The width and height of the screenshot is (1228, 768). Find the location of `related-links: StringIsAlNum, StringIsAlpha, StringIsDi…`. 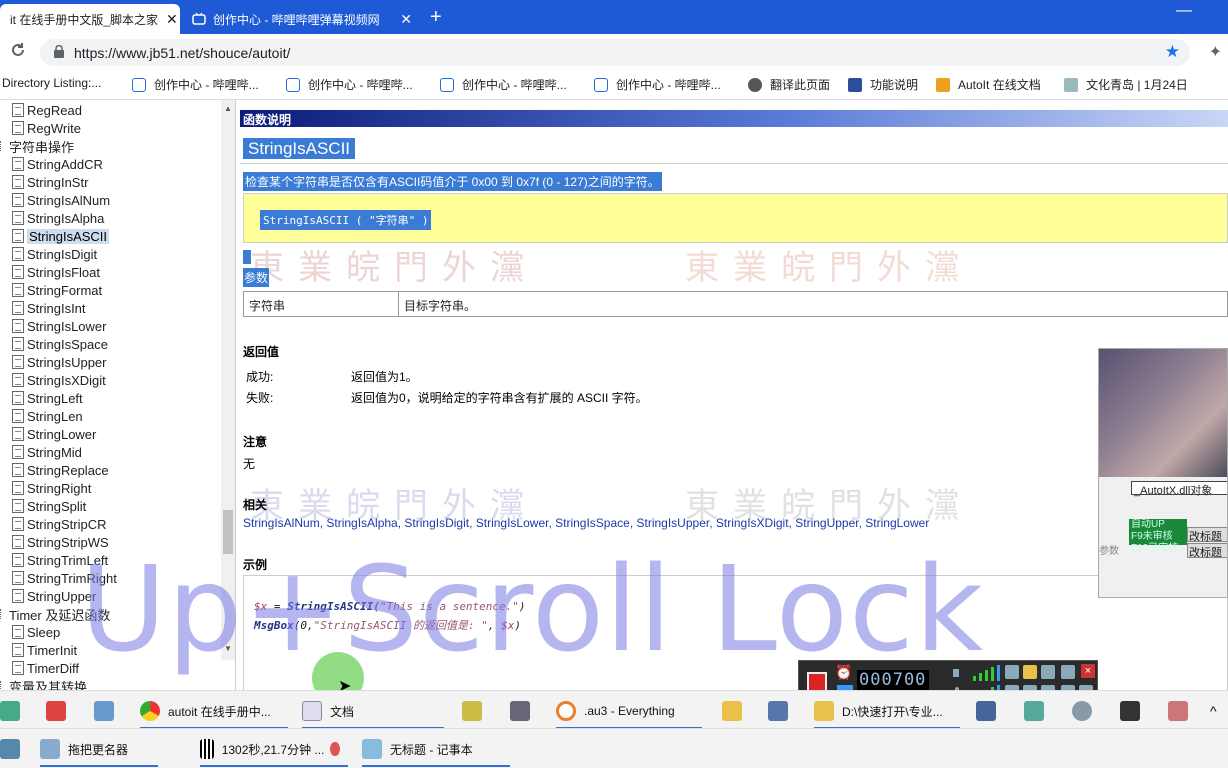

related-links: StringIsAlNum, StringIsAlpha, StringIsDi… is located at coordinates (586, 523).